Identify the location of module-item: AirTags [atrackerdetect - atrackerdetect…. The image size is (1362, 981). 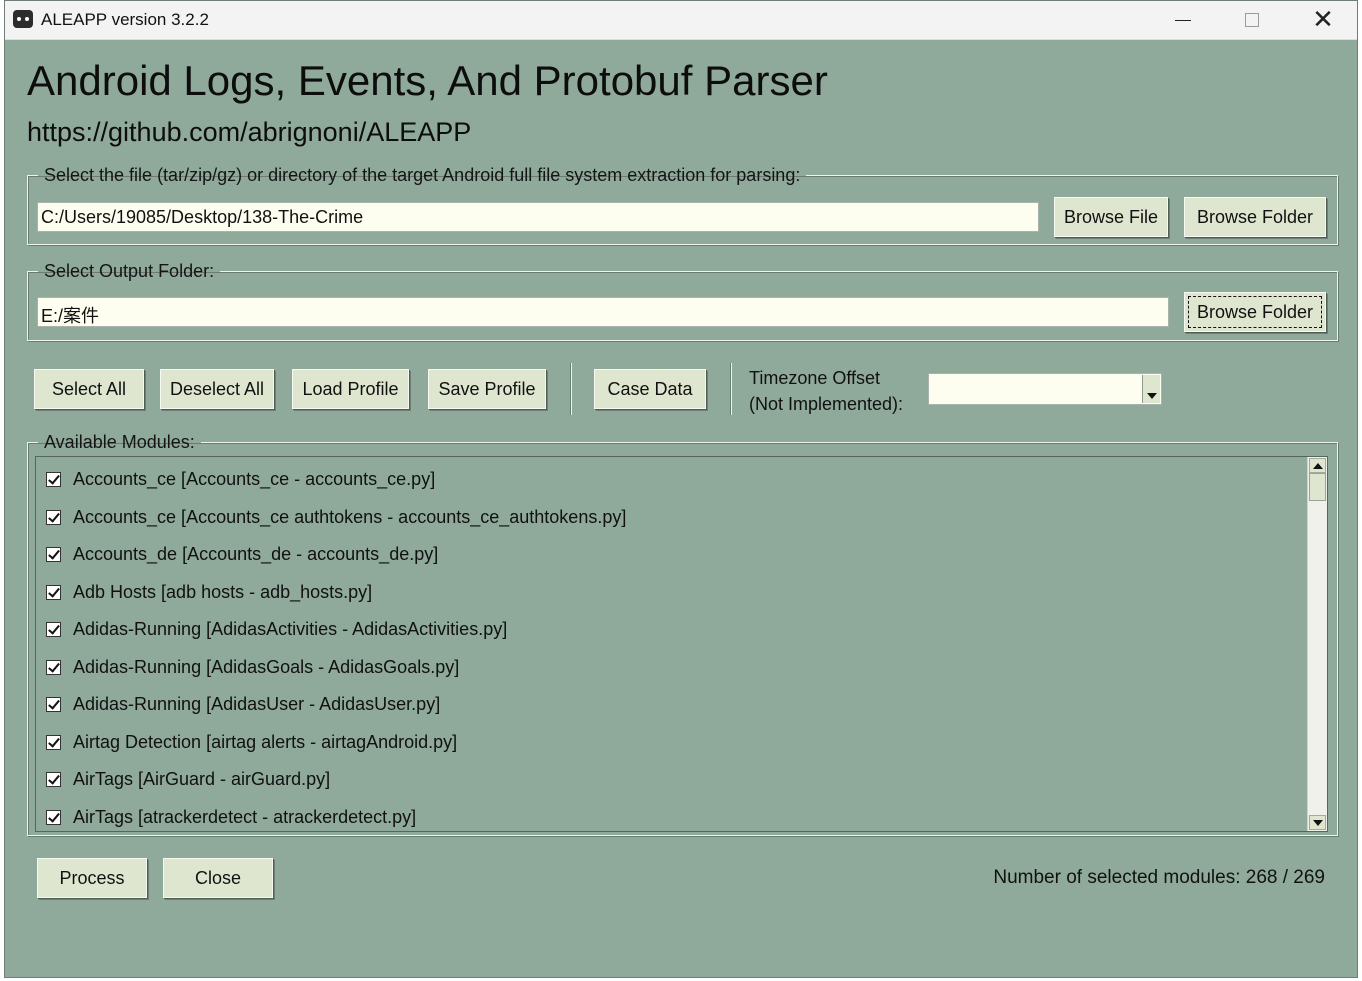
(231, 816).